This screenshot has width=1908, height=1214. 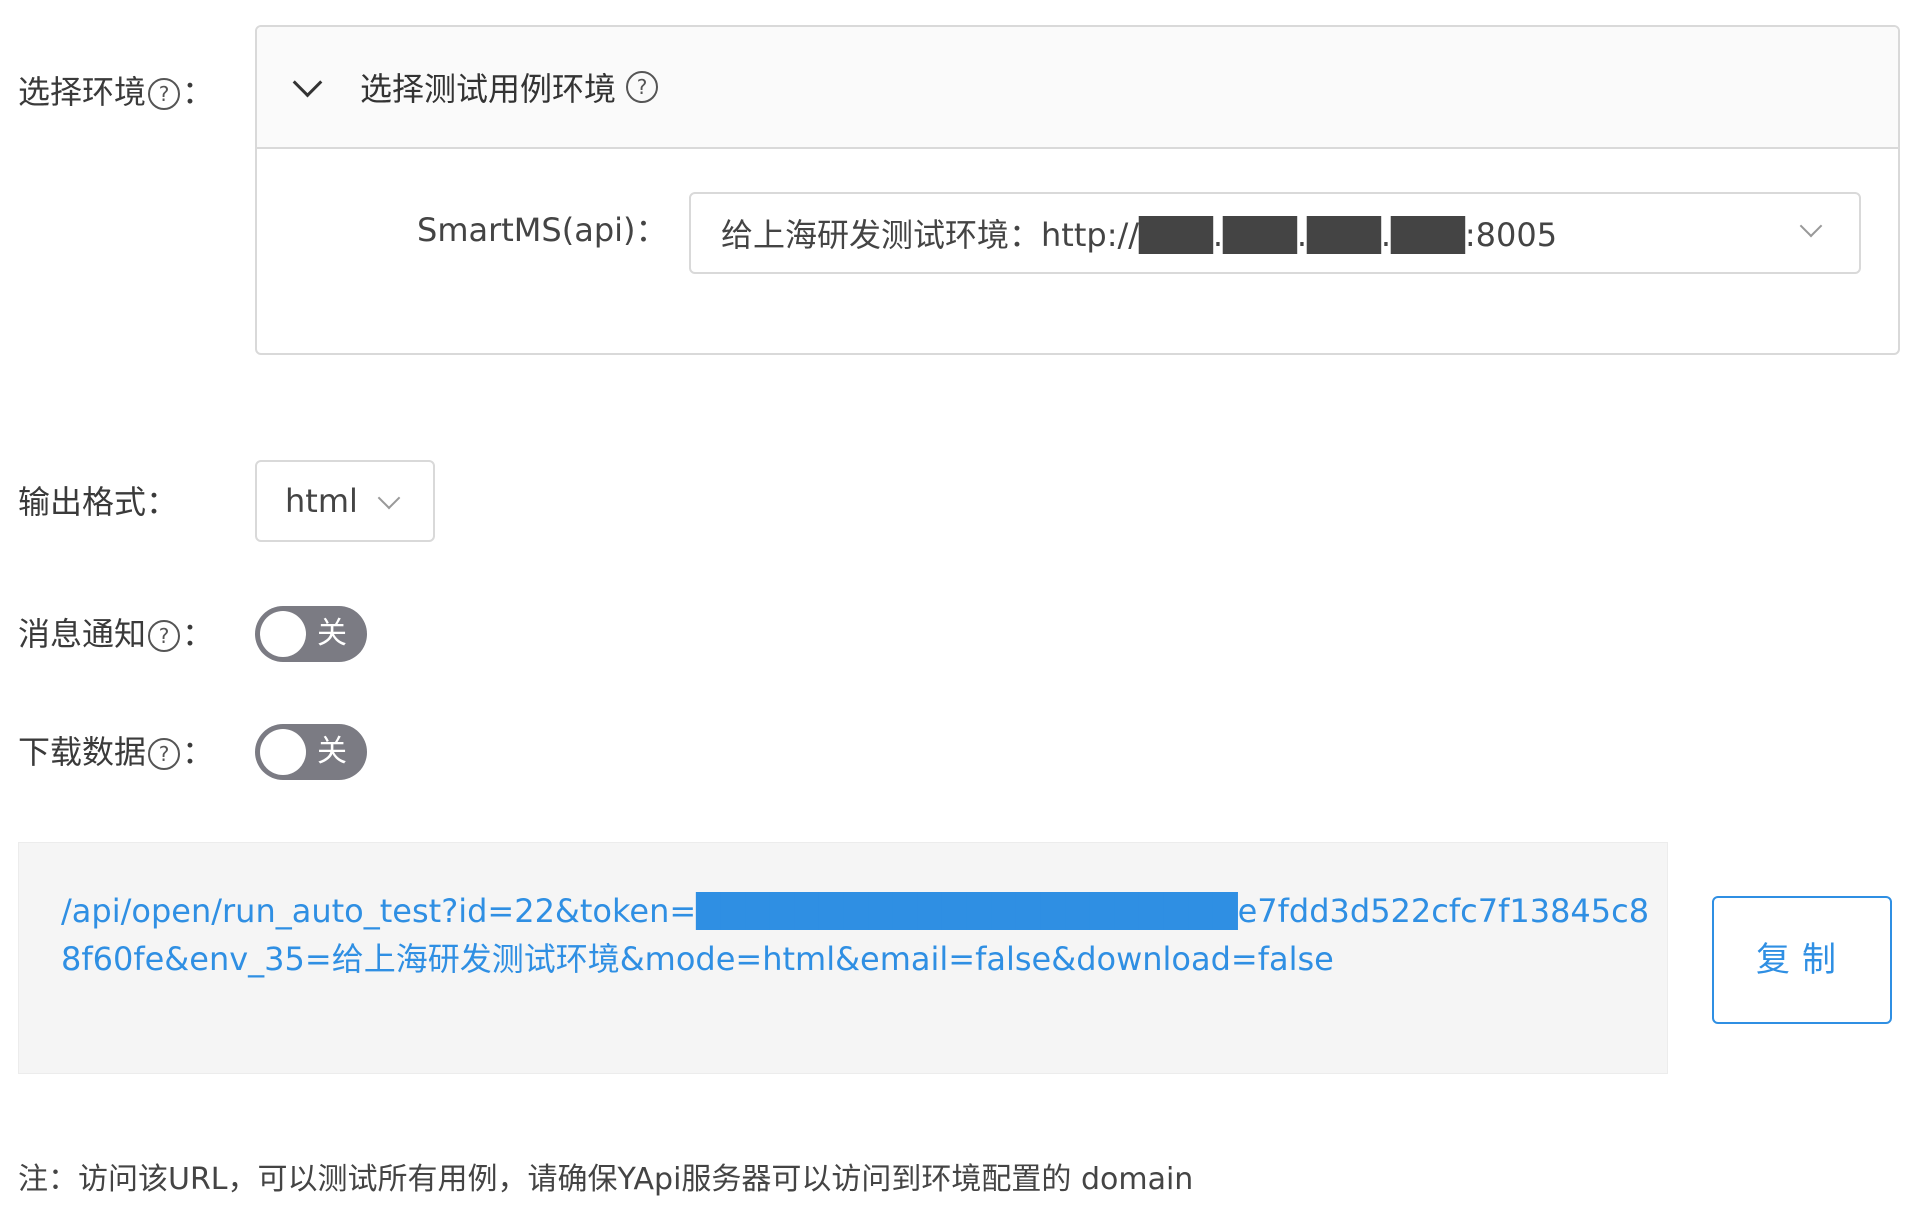 What do you see at coordinates (311, 752) in the screenshot?
I see `download-data-switch: 关` at bounding box center [311, 752].